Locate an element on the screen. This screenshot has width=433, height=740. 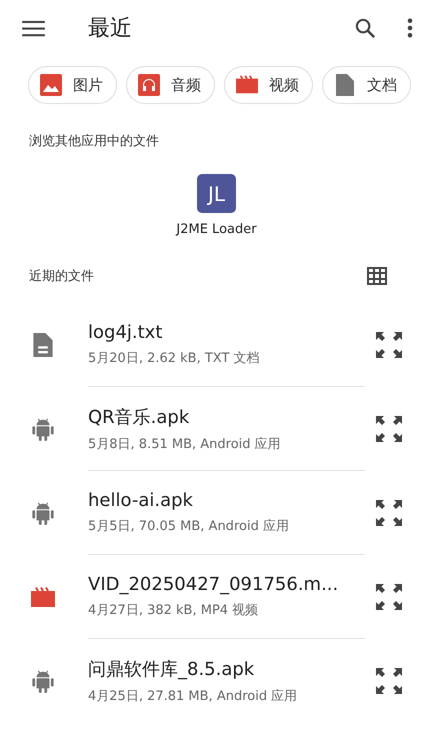
app-shortcut: JL J2ME Loader is located at coordinates (216, 205).